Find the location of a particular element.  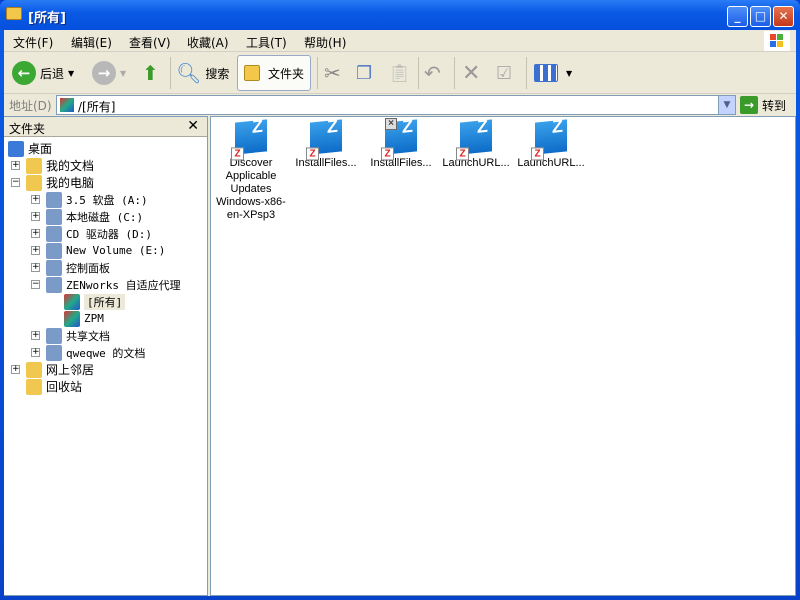

tree-item: 桌面 is located at coordinates (30, 148).